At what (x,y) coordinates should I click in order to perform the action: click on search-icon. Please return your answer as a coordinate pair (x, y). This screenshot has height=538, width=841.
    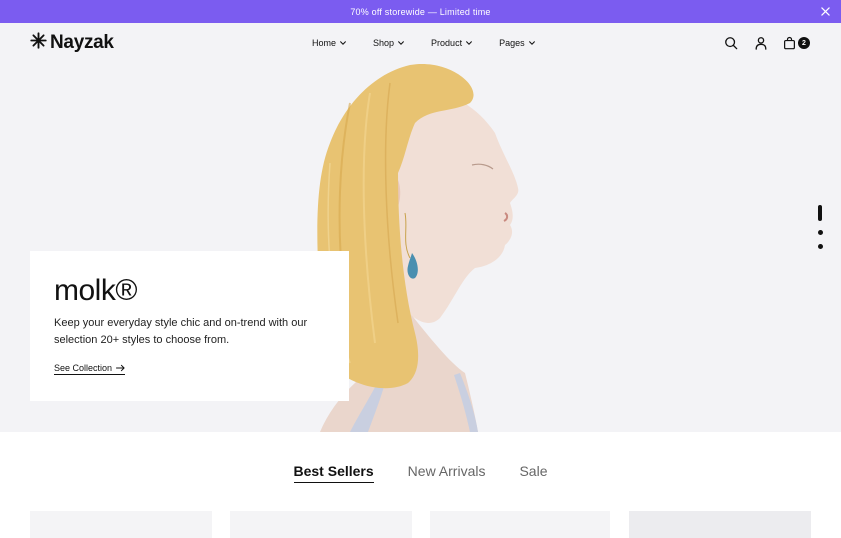
    Looking at the image, I should click on (731, 43).